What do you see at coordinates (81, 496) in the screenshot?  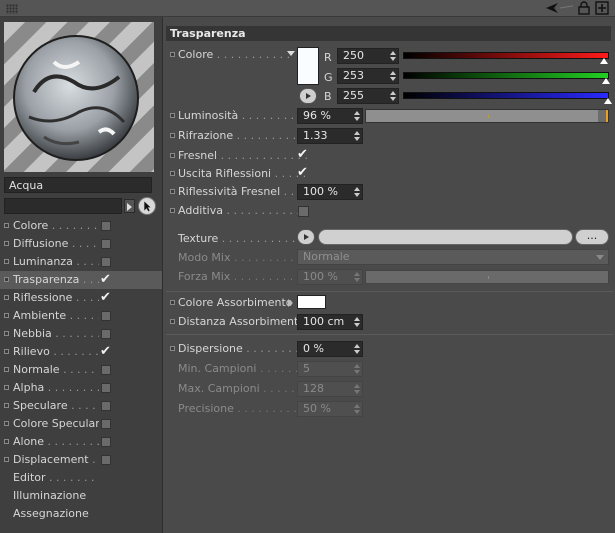 I see `channel-item: Illuminazione` at bounding box center [81, 496].